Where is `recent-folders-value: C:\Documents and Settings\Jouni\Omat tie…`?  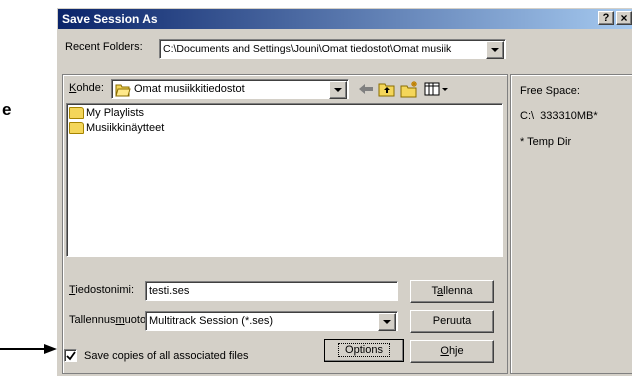 recent-folders-value: C:\Documents and Settings\Jouni\Omat tie… is located at coordinates (307, 49).